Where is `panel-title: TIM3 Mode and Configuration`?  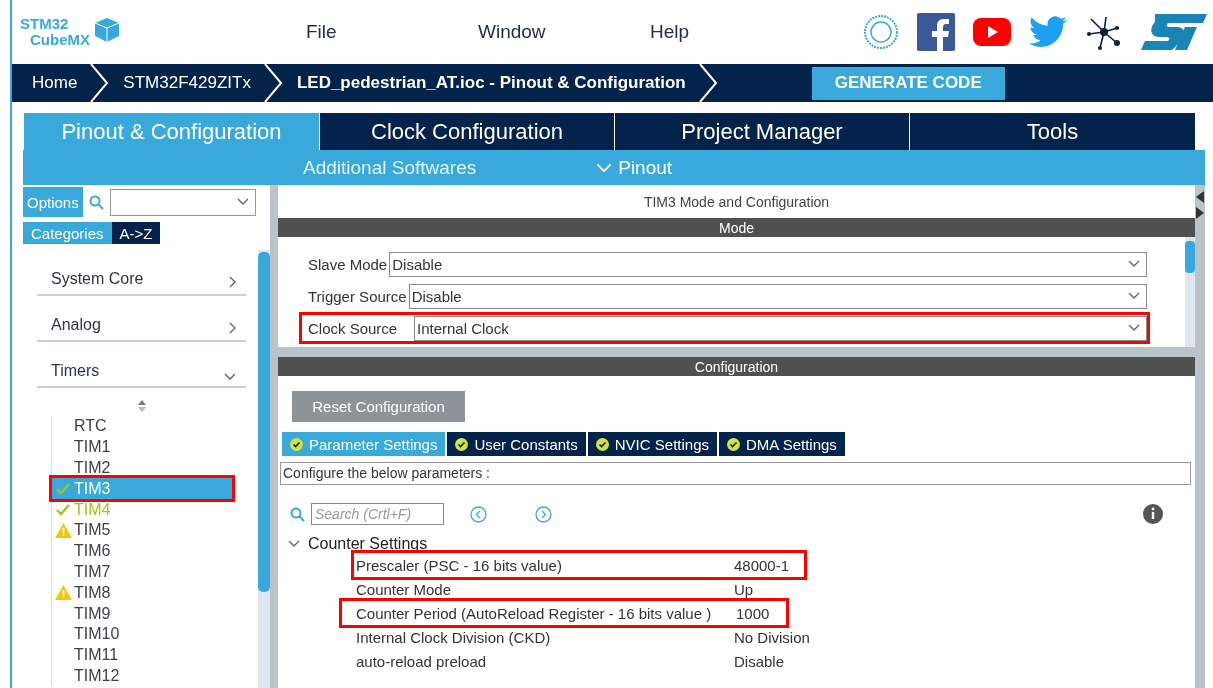 panel-title: TIM3 Mode and Configuration is located at coordinates (736, 202).